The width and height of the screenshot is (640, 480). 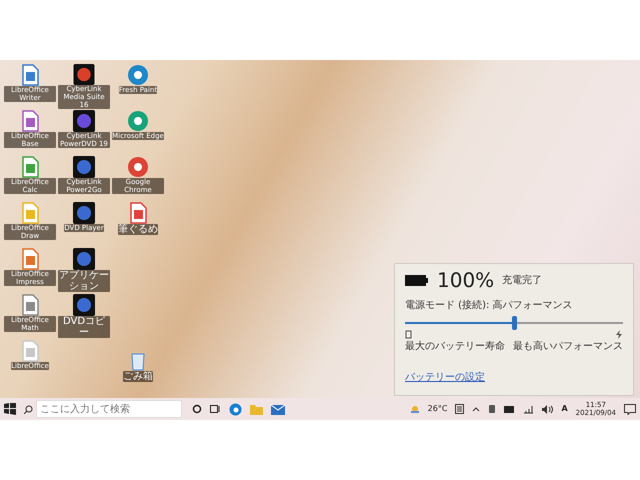 What do you see at coordinates (445, 377) in the screenshot?
I see `battery-settings-link: バッテリーの設定` at bounding box center [445, 377].